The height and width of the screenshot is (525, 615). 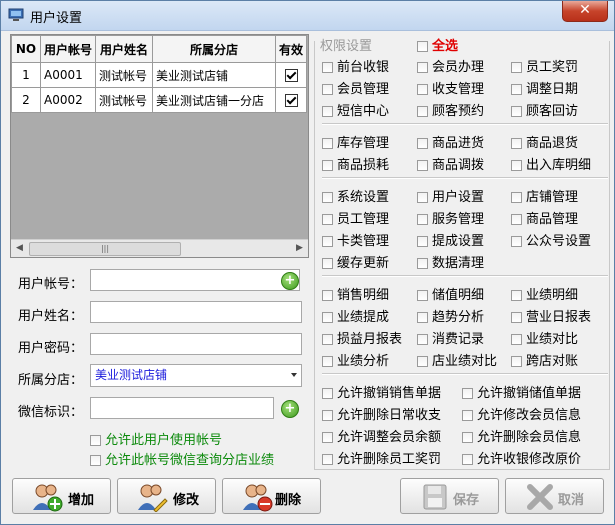 I want to click on perm-item: 损益月报表, so click(x=362, y=337).